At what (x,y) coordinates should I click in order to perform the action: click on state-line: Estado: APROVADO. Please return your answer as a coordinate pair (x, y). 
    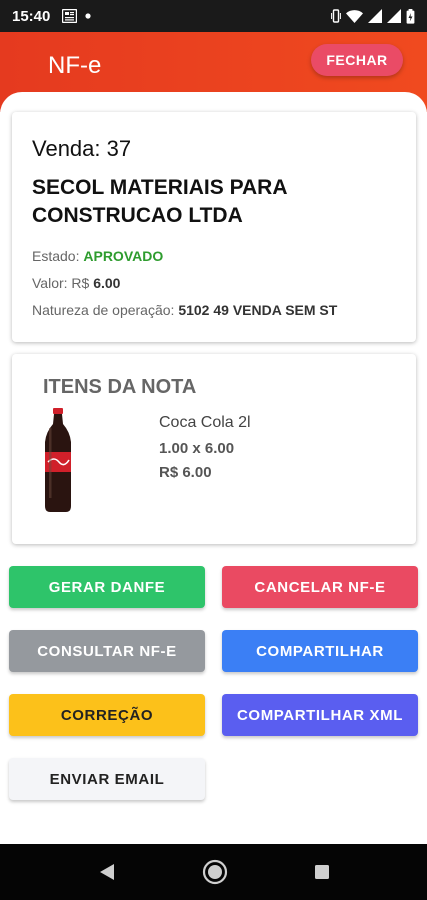
    Looking at the image, I should click on (97, 256).